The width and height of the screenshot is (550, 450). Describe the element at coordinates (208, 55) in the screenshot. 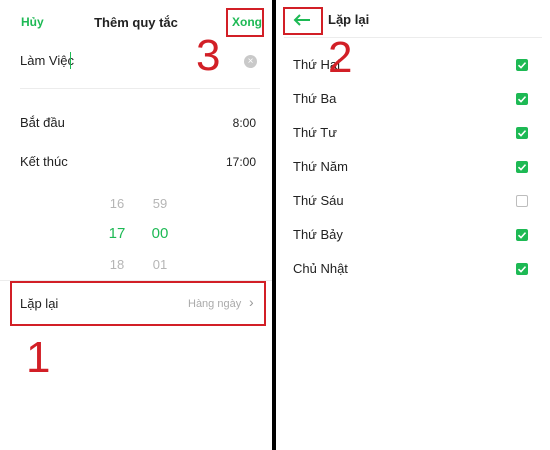

I see `annotation-number-three: 3` at that location.